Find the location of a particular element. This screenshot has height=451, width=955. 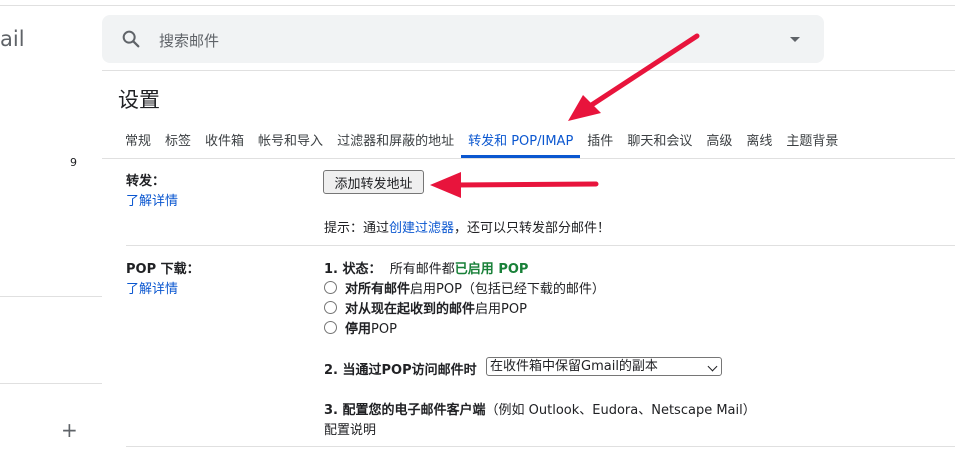

pop-download-label: POP 下载： is located at coordinates (163, 269).